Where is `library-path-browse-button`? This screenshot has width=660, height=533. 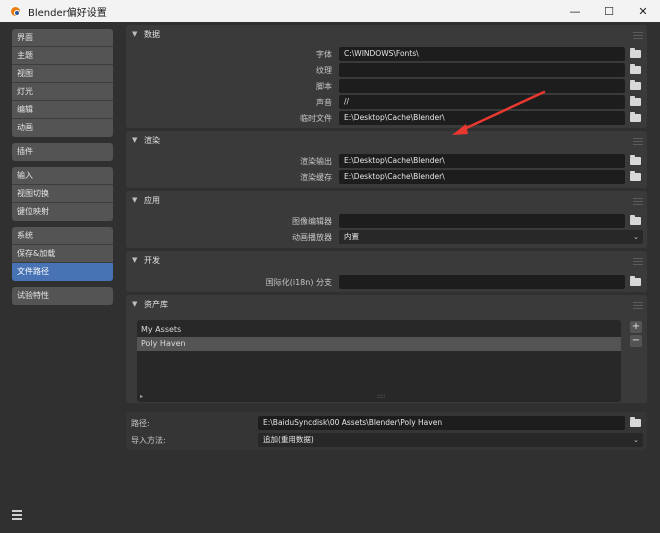 library-path-browse-button is located at coordinates (635, 423).